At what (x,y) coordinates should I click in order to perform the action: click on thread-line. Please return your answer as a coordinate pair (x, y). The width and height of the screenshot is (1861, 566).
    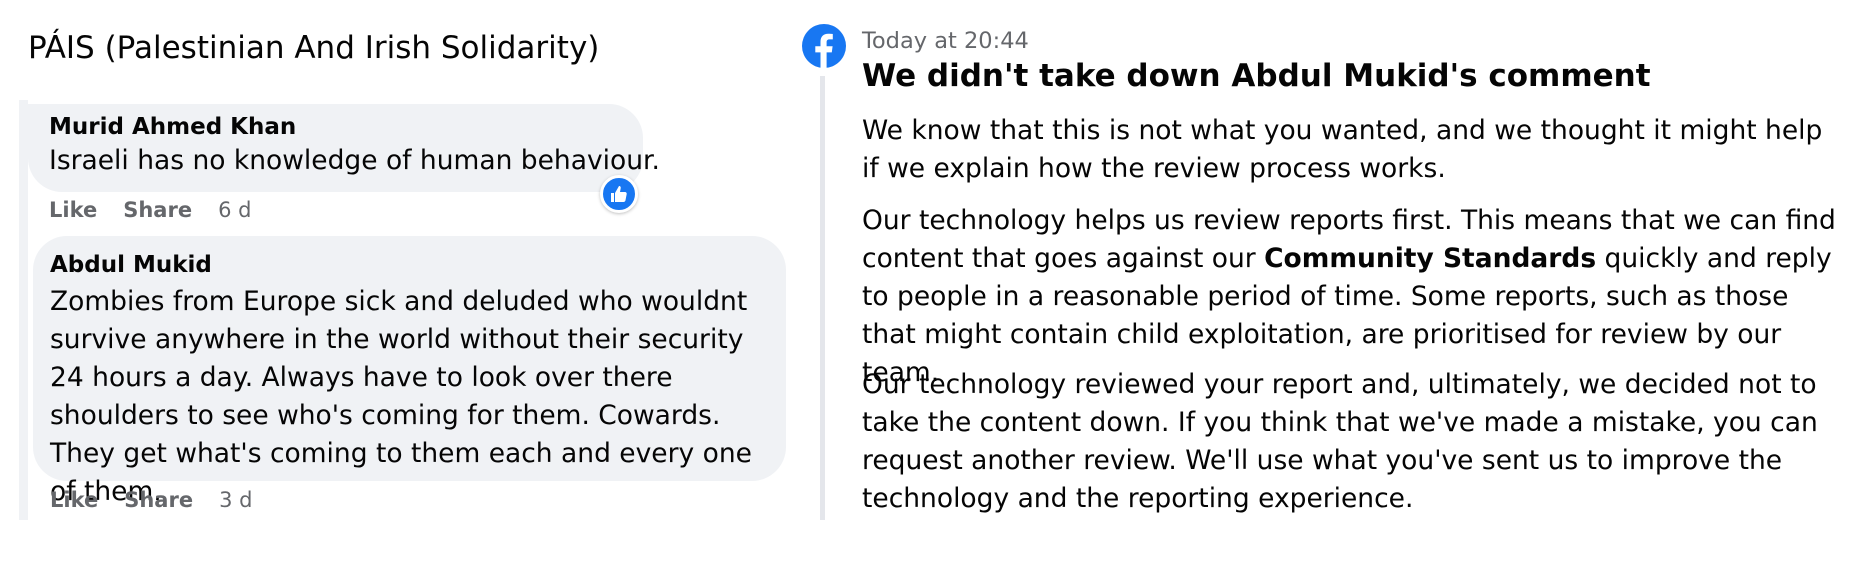
    Looking at the image, I should click on (23, 310).